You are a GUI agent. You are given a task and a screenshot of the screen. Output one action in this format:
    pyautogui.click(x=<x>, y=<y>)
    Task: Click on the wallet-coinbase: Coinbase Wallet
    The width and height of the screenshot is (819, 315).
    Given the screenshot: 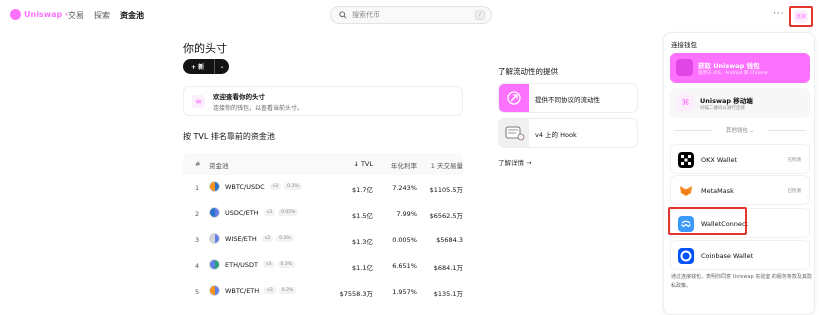 What is the action you would take?
    pyautogui.click(x=740, y=255)
    